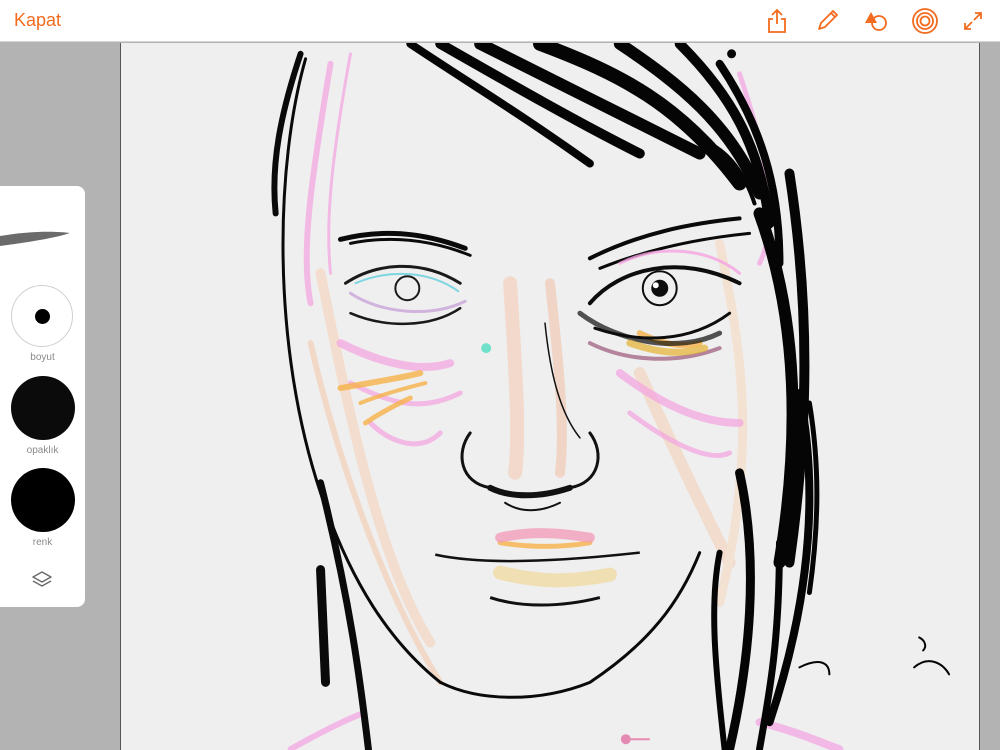  Describe the element at coordinates (925, 21) in the screenshot. I see `target-icon` at that location.